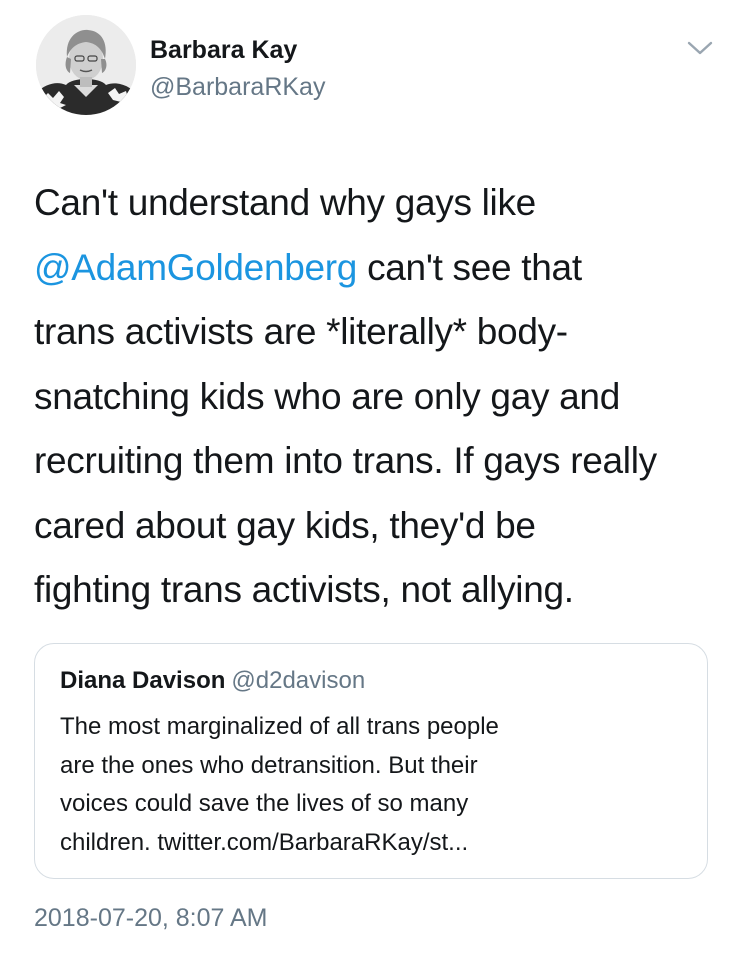  I want to click on mention-link: @AdamGoldenberg, so click(195, 267).